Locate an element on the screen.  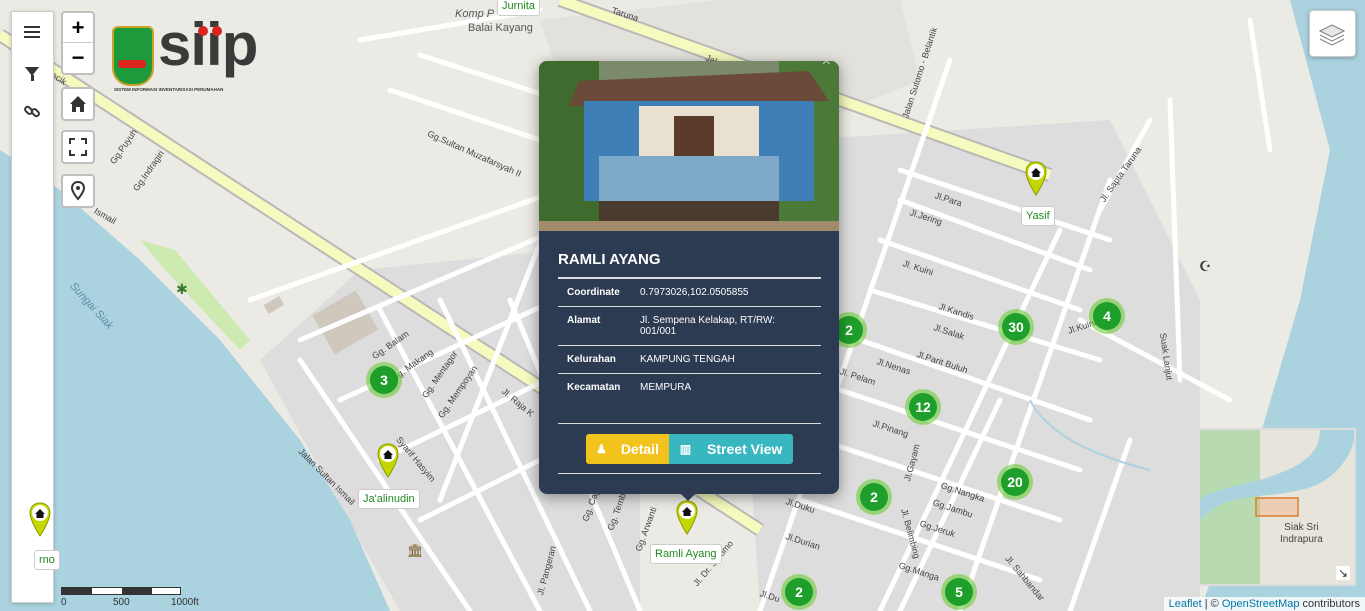
menu-icon is located at coordinates (32, 32).